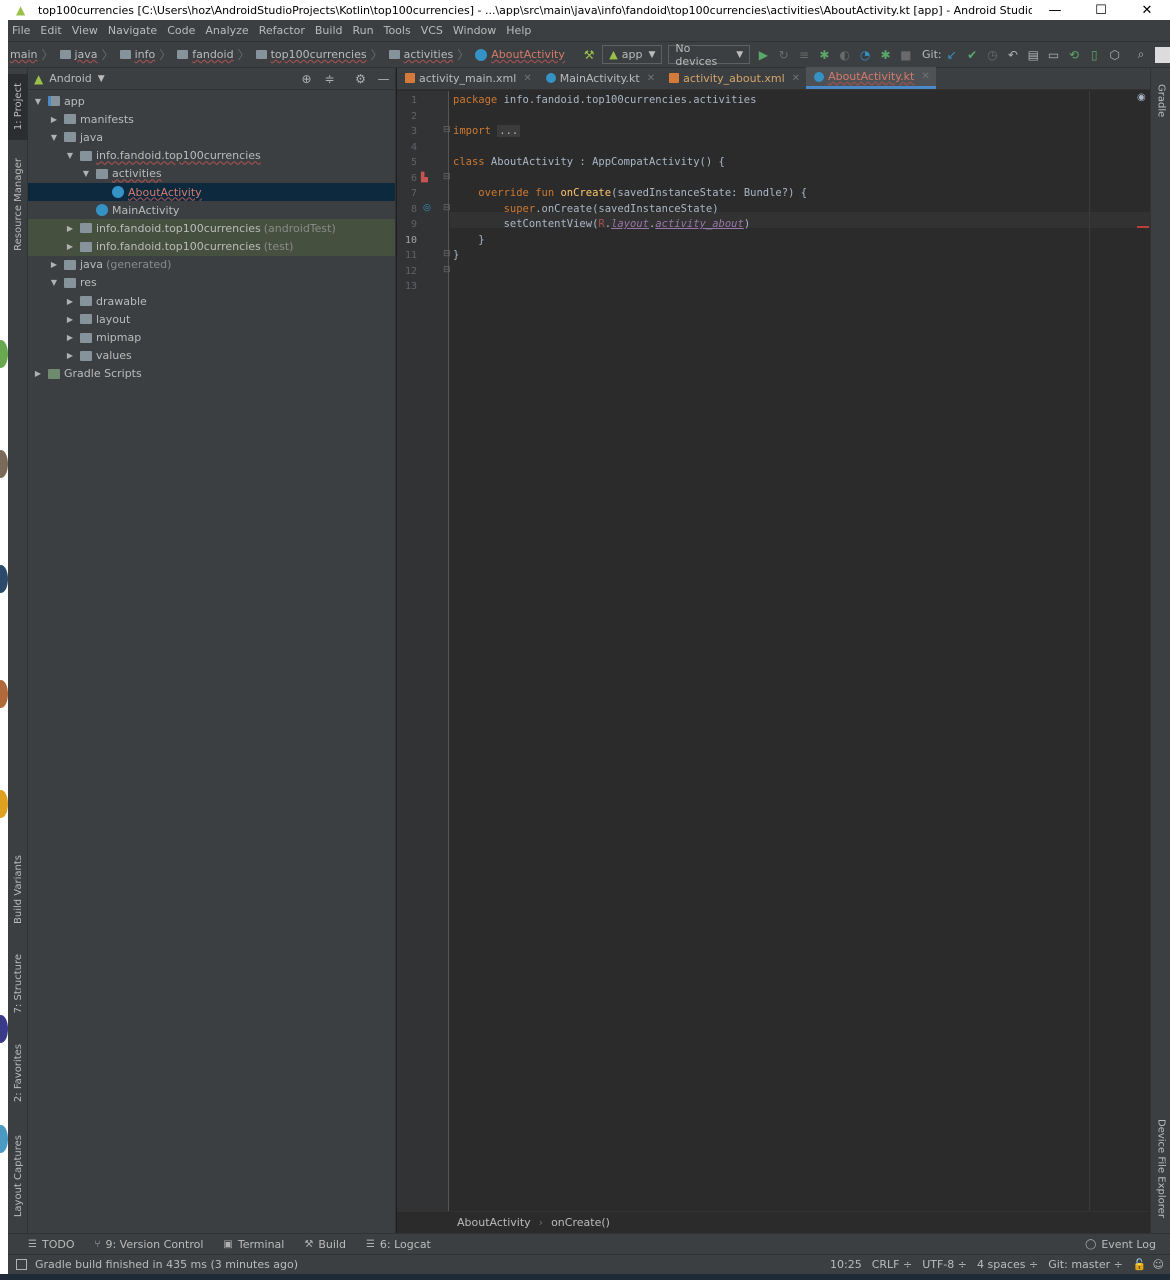 The image size is (1170, 1280). What do you see at coordinates (1141, 55) in the screenshot?
I see `search-icon: ⌕` at bounding box center [1141, 55].